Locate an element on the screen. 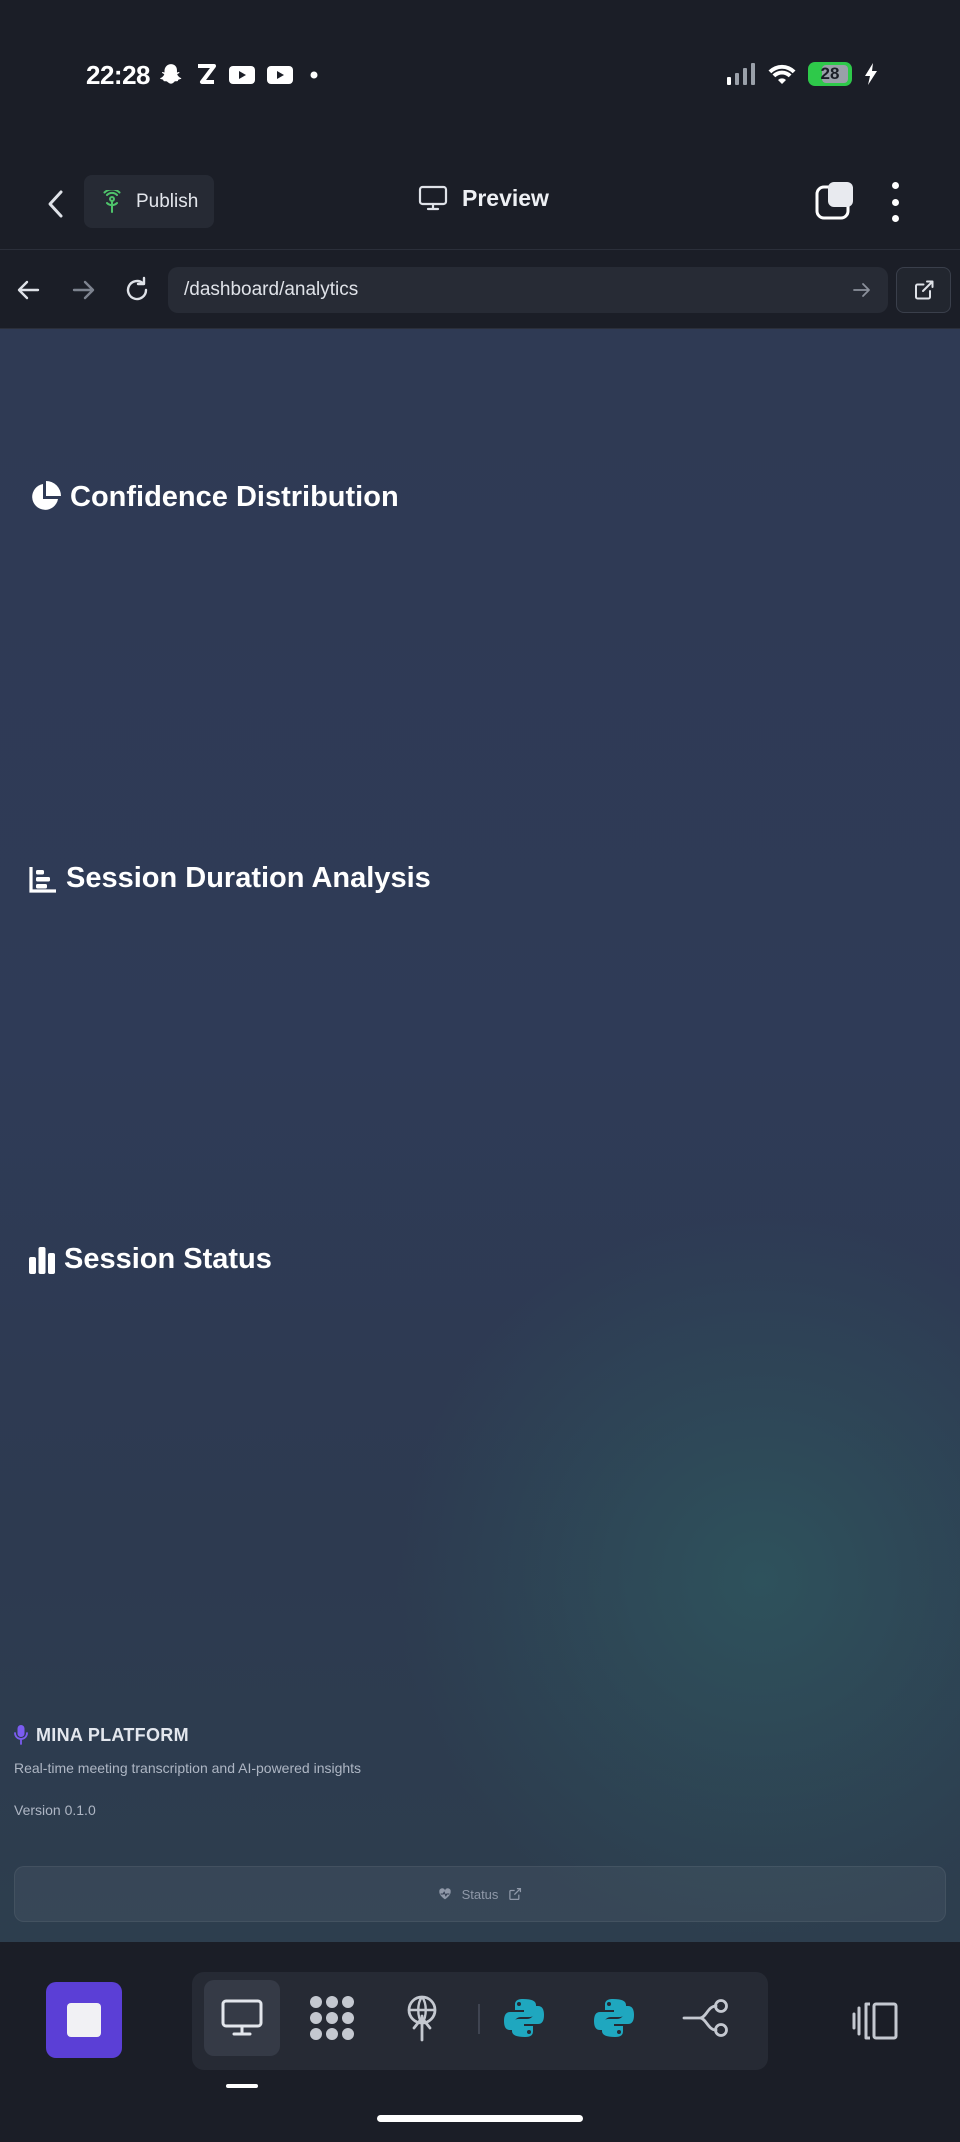  section-title: Session Duration Analysis is located at coordinates (248, 878).